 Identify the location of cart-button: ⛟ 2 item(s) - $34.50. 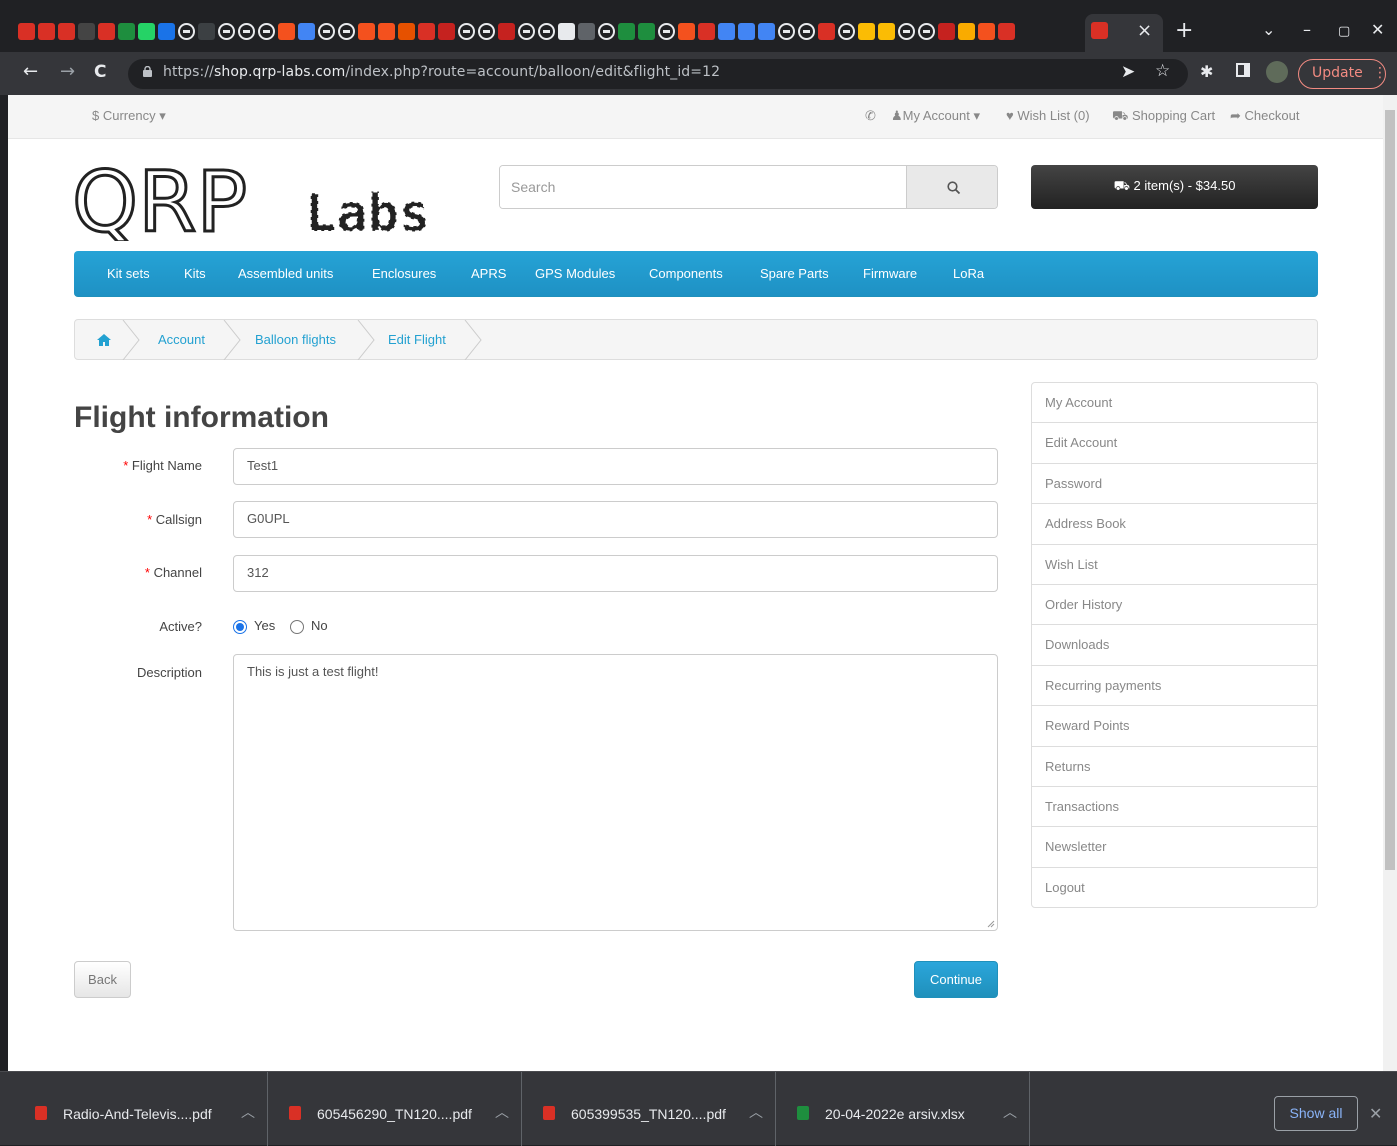
(1174, 187).